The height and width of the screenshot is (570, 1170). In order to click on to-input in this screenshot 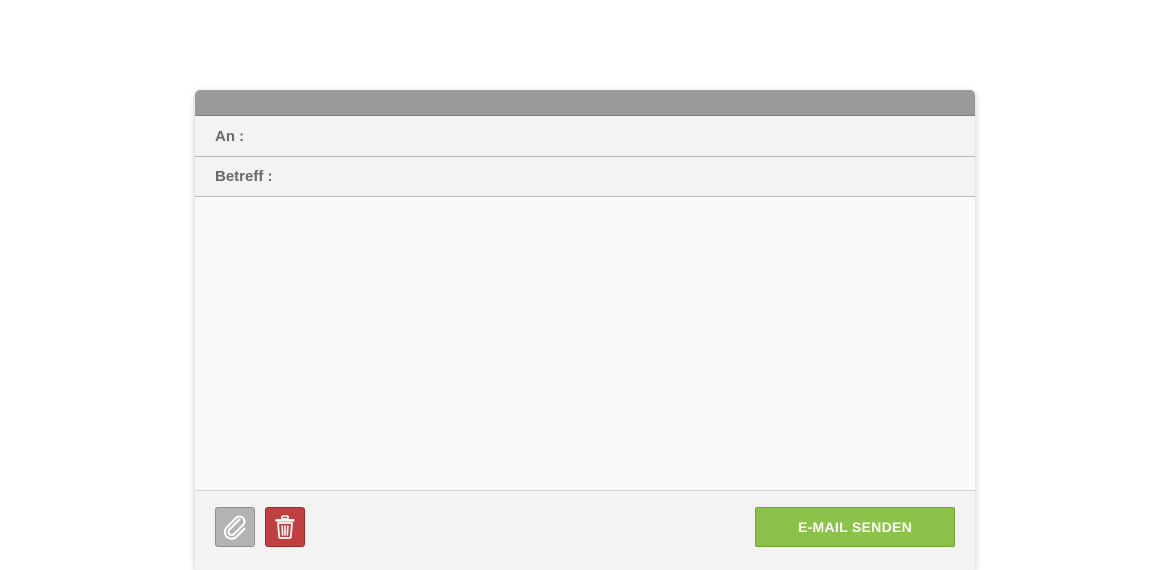, I will do `click(613, 136)`.